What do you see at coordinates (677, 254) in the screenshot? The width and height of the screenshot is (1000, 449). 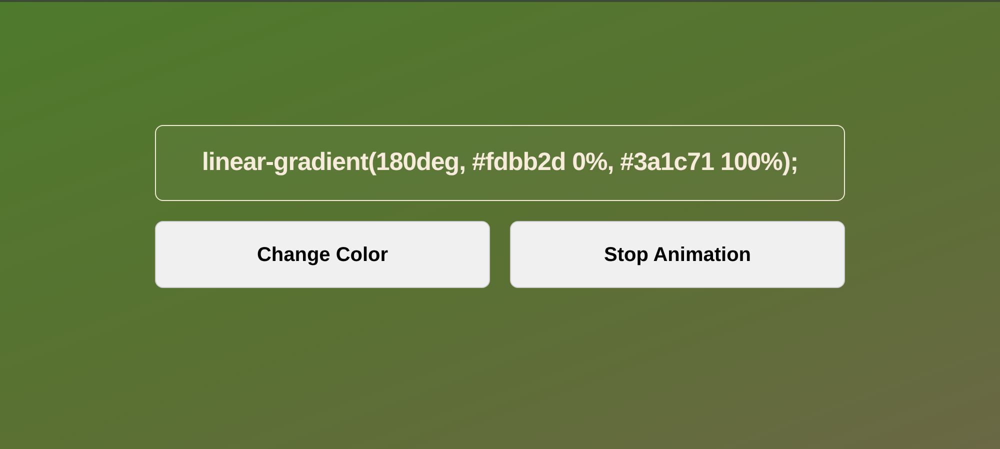 I see `action-button: Stop Animation` at bounding box center [677, 254].